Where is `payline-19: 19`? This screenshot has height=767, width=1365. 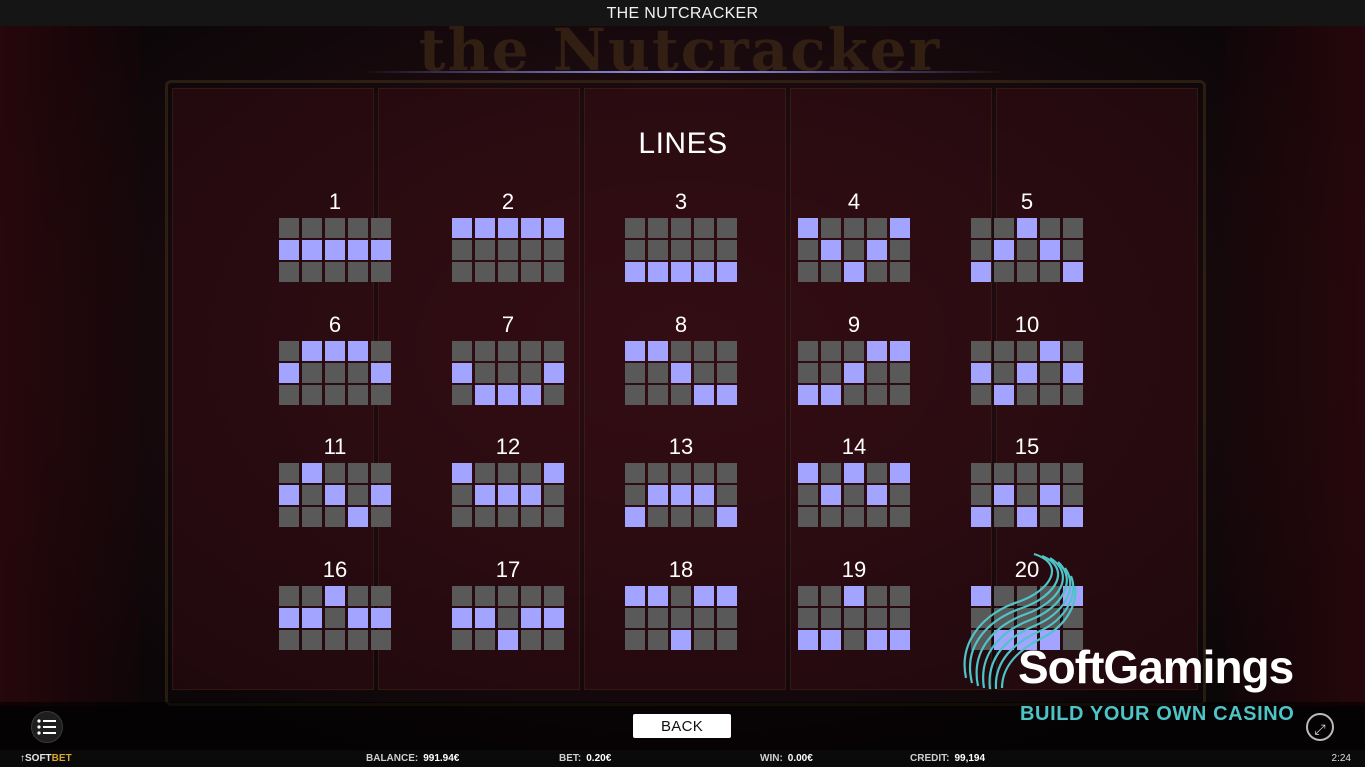
payline-19: 19 is located at coordinates (854, 608).